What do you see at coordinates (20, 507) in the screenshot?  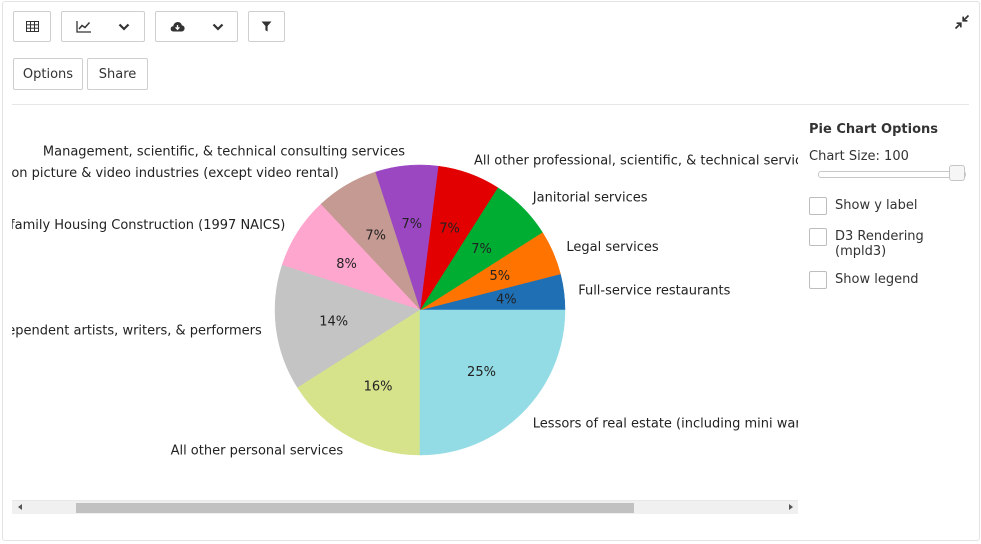 I see `scroll-left-arrow-icon` at bounding box center [20, 507].